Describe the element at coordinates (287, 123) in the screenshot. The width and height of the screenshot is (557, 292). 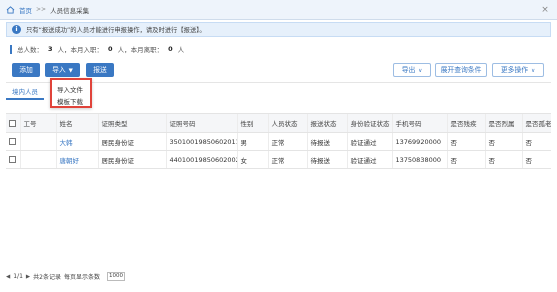
I see `header-personnel-status: 人员状态` at that location.